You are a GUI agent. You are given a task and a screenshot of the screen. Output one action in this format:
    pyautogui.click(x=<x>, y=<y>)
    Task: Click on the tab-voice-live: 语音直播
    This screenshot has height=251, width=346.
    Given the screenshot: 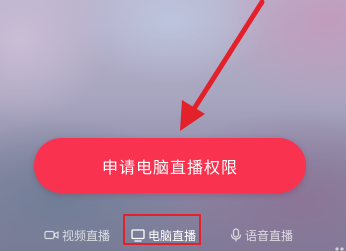 What is the action you would take?
    pyautogui.click(x=261, y=235)
    